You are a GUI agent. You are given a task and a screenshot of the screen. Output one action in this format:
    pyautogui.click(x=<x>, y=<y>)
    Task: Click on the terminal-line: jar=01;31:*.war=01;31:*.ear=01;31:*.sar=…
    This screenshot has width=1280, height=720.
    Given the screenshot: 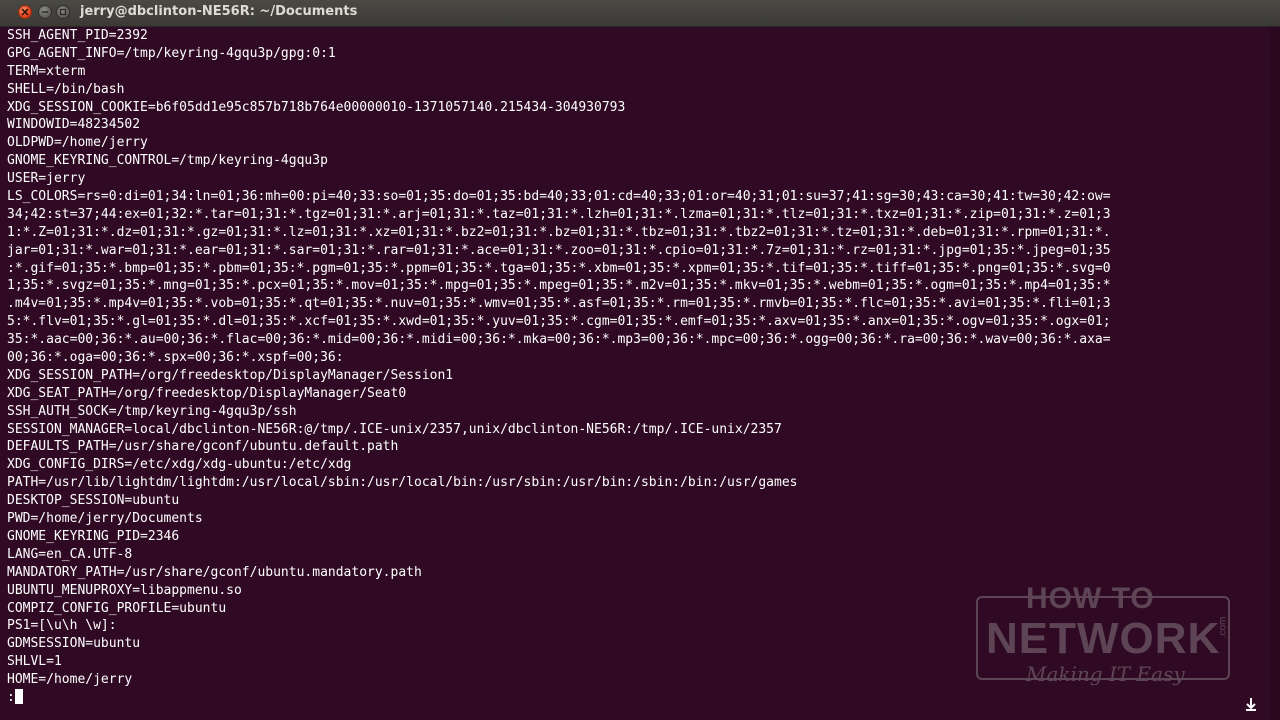 What is the action you would take?
    pyautogui.click(x=559, y=250)
    